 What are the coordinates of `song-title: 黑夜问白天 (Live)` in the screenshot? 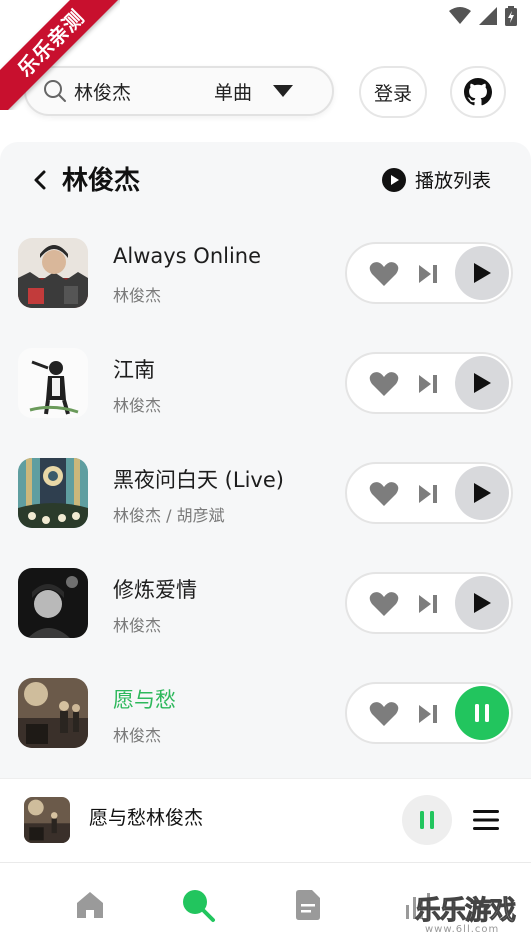 It's located at (198, 480).